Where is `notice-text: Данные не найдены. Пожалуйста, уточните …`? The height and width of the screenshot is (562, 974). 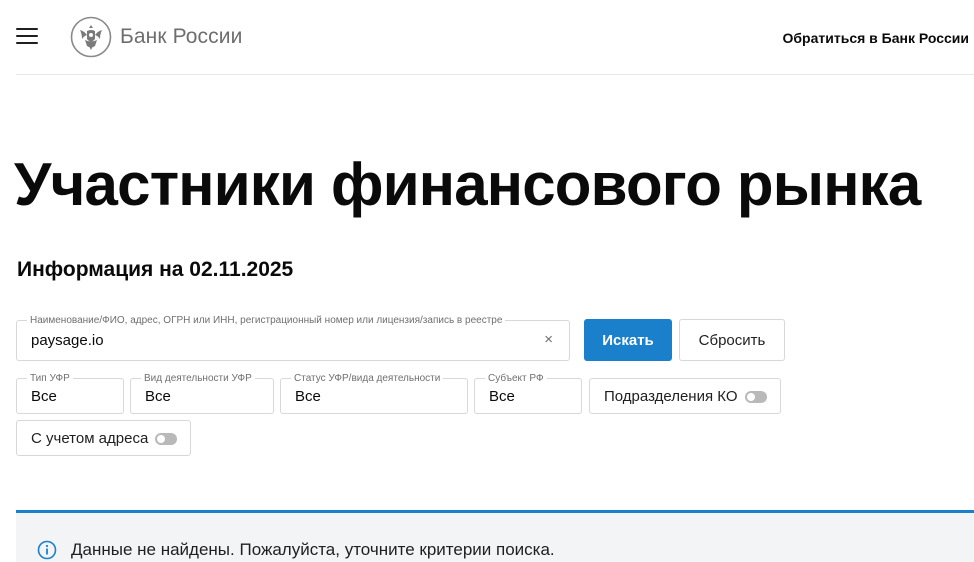
notice-text: Данные не найдены. Пожалуйста, уточните … is located at coordinates (313, 549).